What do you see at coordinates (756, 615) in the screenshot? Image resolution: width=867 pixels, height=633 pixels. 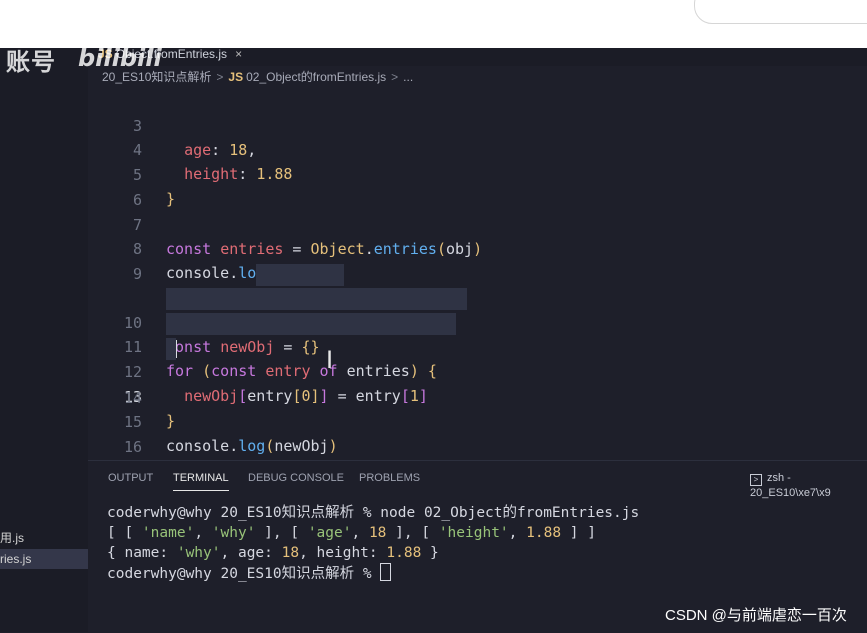 I see `credit-watermark: CSDN @与前端虐恋一百次` at bounding box center [756, 615].